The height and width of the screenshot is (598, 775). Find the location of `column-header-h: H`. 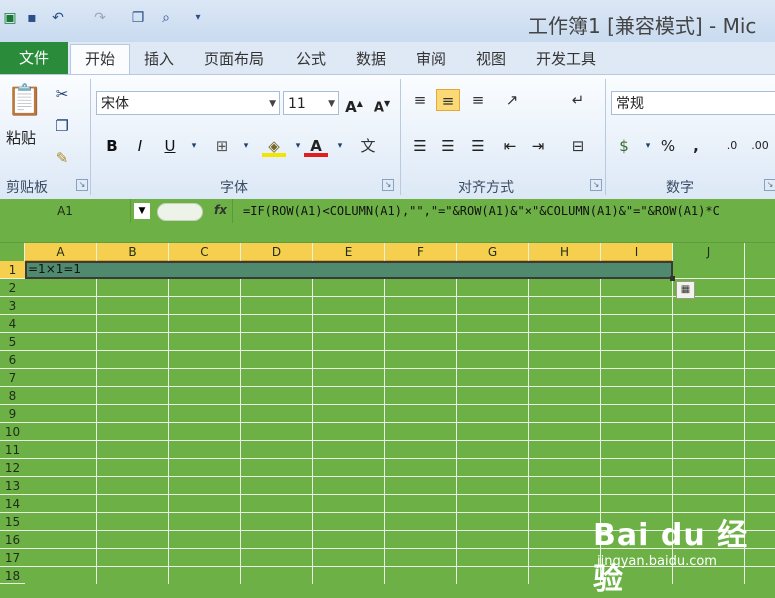

column-header-h: H is located at coordinates (565, 252).